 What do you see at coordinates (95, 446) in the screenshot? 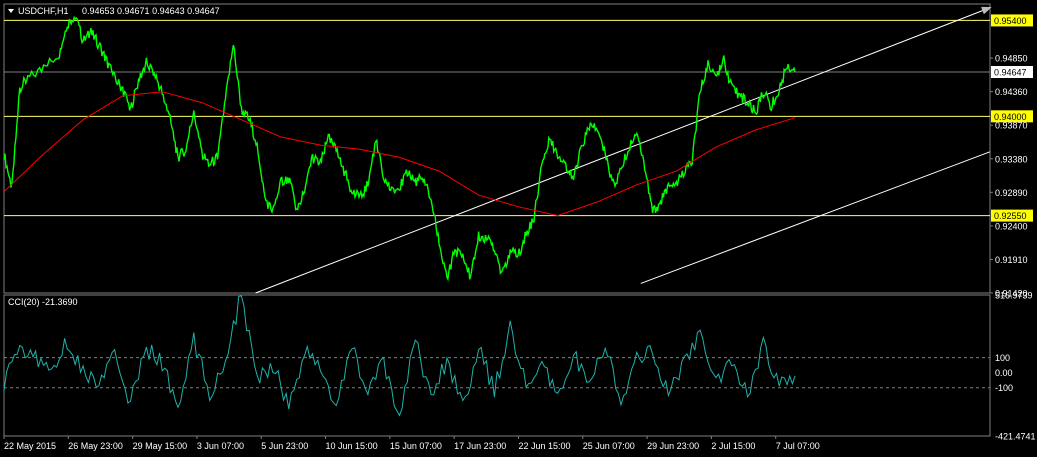
I see `x-tick-label-1: 26 May 23:00` at bounding box center [95, 446].